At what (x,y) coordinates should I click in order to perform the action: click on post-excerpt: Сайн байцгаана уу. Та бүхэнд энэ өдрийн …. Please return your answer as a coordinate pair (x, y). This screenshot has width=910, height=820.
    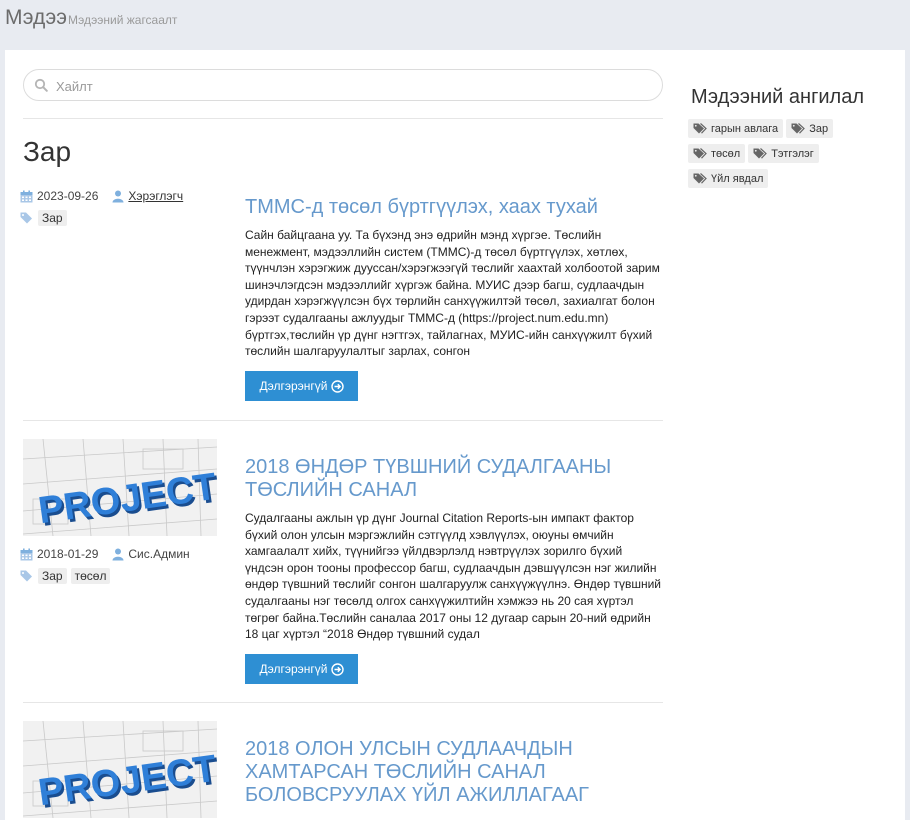
    Looking at the image, I should click on (452, 293).